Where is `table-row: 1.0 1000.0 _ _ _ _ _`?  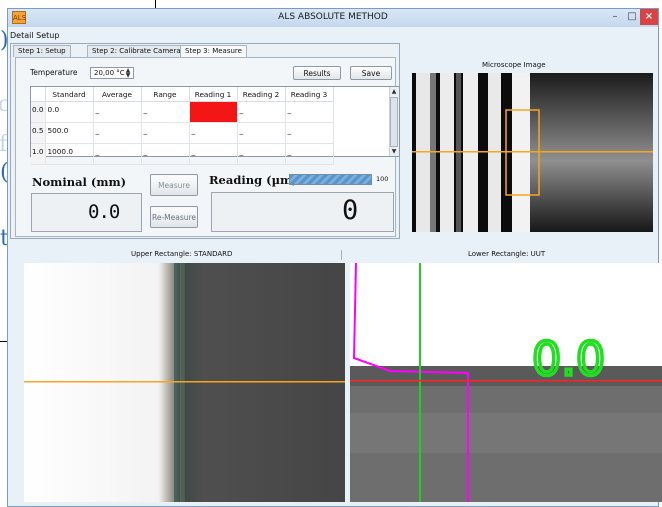
table-row: 1.0 1000.0 _ _ _ _ _ is located at coordinates (182, 154).